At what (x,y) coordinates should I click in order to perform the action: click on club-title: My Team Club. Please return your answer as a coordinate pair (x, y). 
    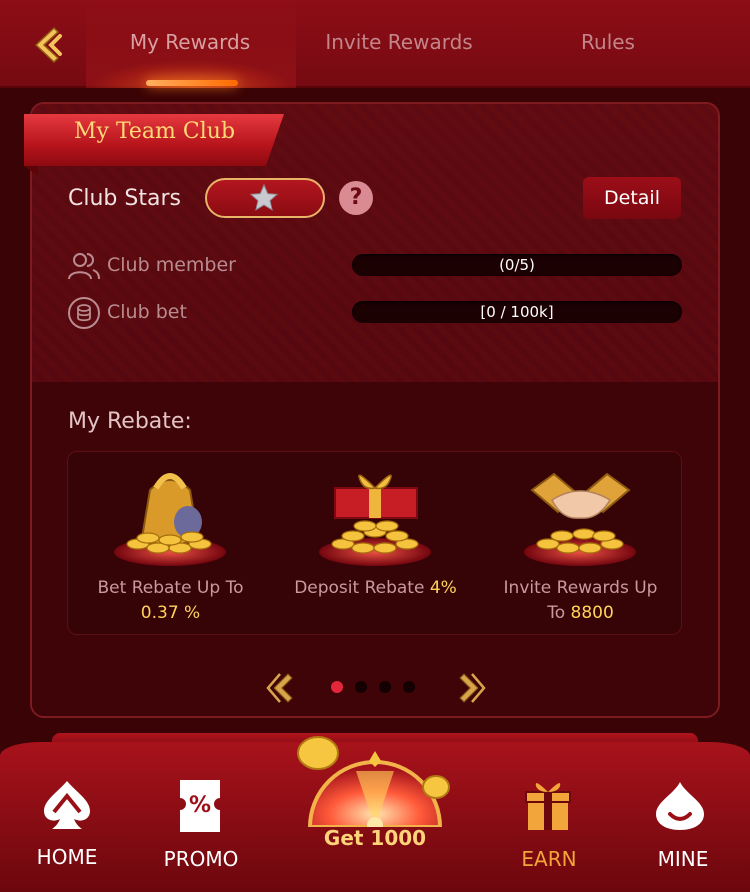
    Looking at the image, I should click on (155, 131).